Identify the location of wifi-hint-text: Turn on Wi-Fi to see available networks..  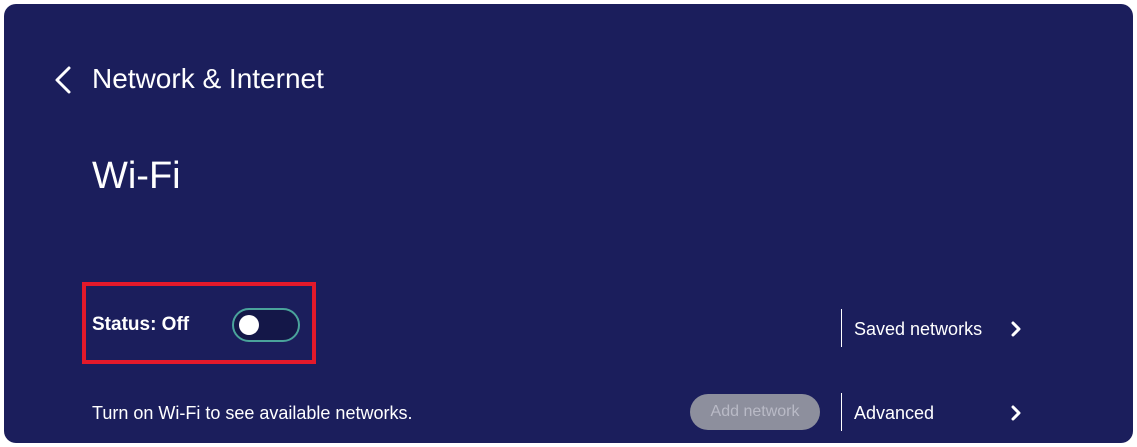
(252, 413).